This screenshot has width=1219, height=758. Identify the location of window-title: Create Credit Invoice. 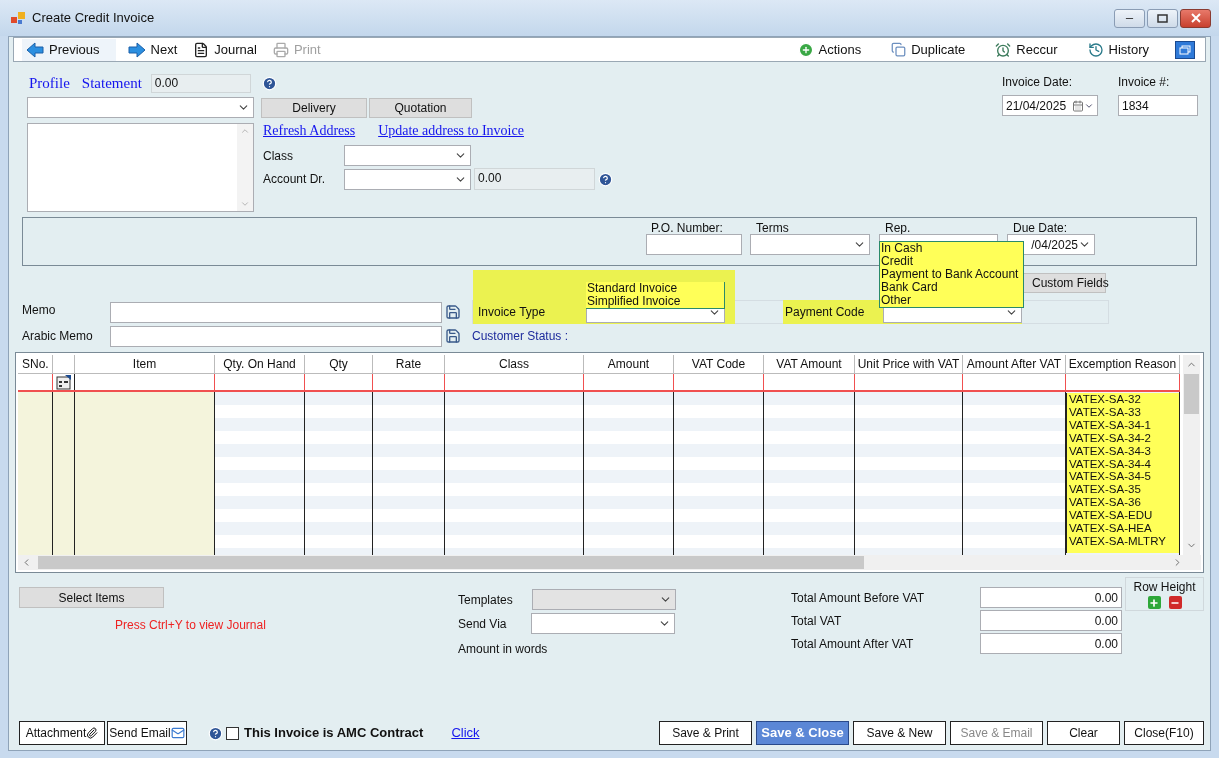
(93, 18).